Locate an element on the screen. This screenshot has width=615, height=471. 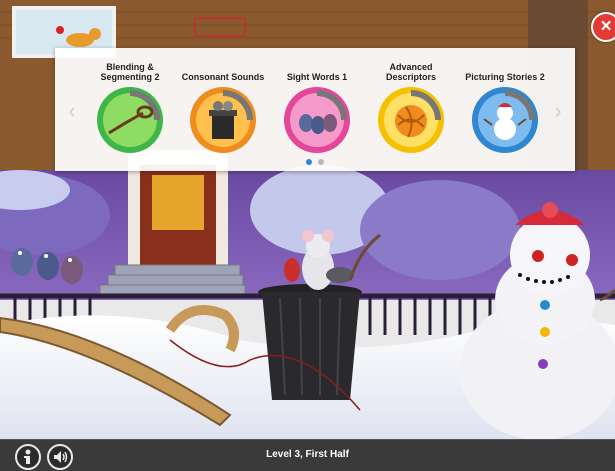
trash-can is located at coordinates (310, 342).